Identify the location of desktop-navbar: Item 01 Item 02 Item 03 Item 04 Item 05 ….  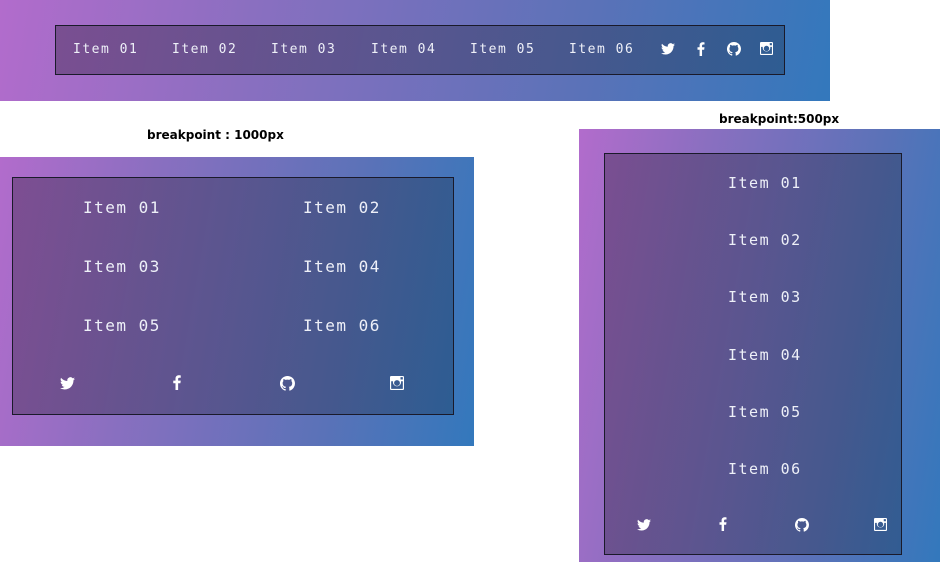
(420, 50).